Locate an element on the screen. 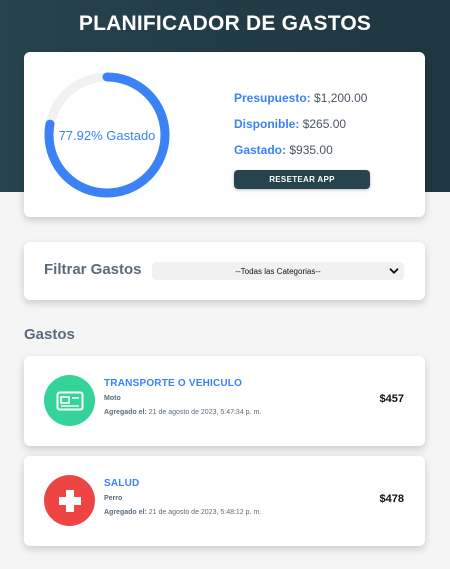  expense-name: Moto is located at coordinates (112, 398).